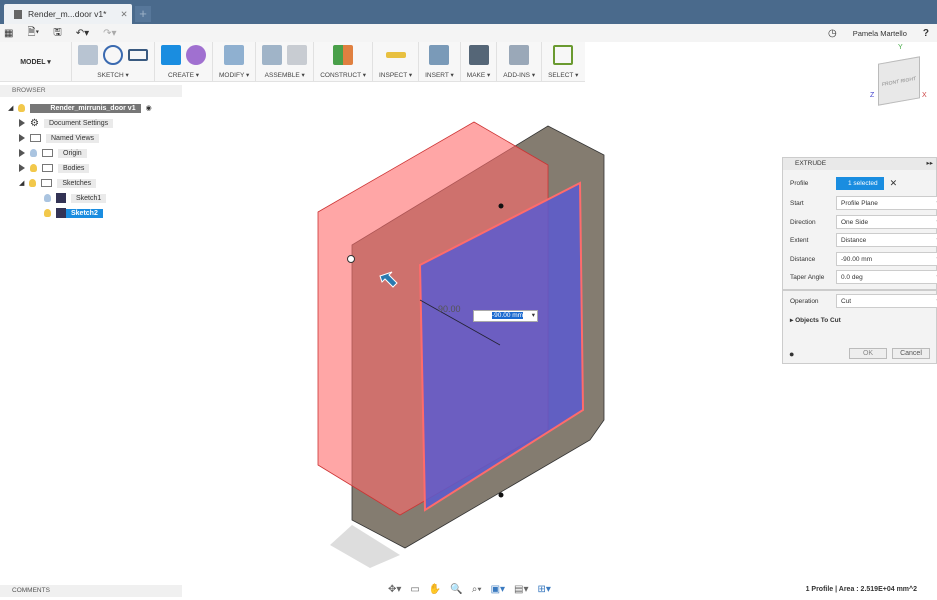  I want to click on operation-select: Cut, so click(886, 301).